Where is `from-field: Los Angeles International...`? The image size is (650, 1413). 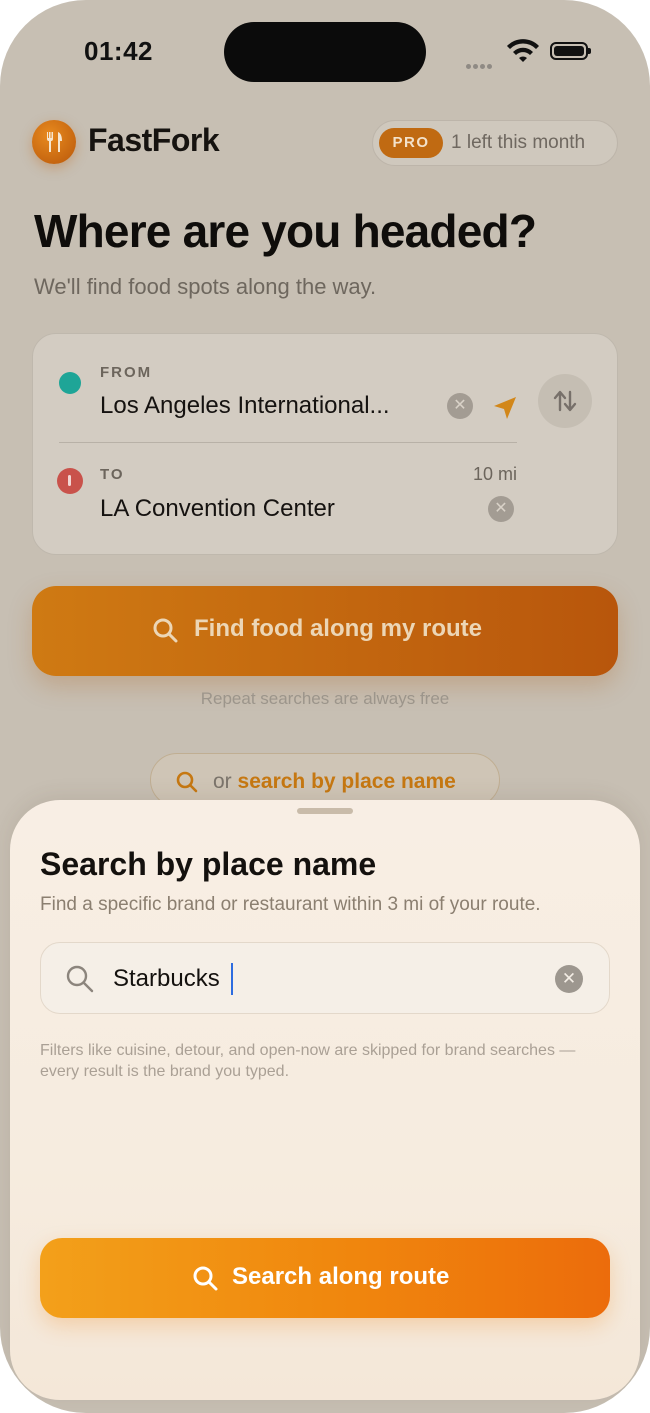 from-field: Los Angeles International... is located at coordinates (245, 406).